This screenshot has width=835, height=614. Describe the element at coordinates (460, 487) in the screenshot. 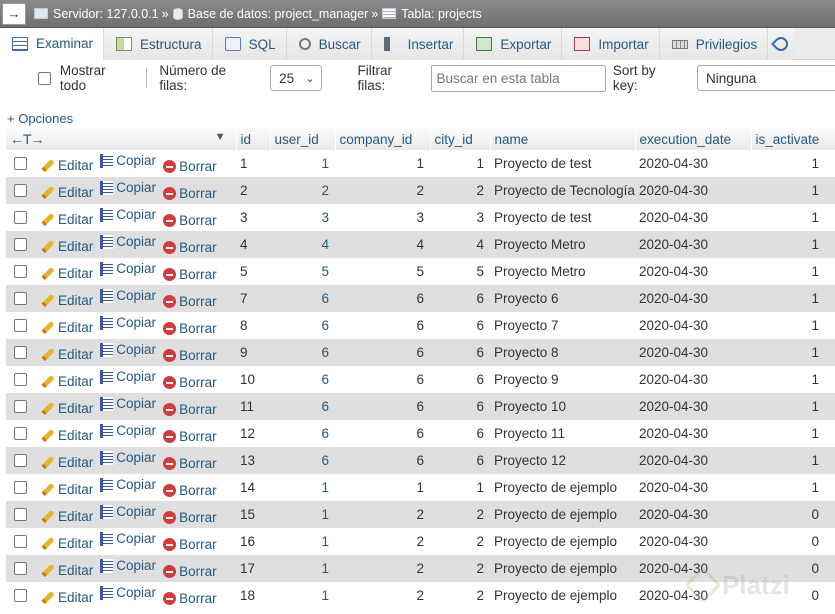

I see `cell-city-id: 1` at that location.